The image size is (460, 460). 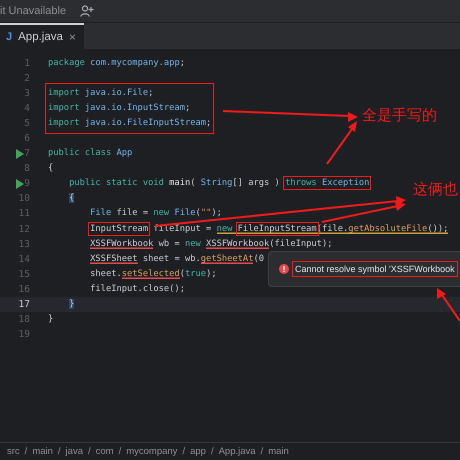 What do you see at coordinates (227, 259) in the screenshot?
I see `code-token: getSheetAt` at bounding box center [227, 259].